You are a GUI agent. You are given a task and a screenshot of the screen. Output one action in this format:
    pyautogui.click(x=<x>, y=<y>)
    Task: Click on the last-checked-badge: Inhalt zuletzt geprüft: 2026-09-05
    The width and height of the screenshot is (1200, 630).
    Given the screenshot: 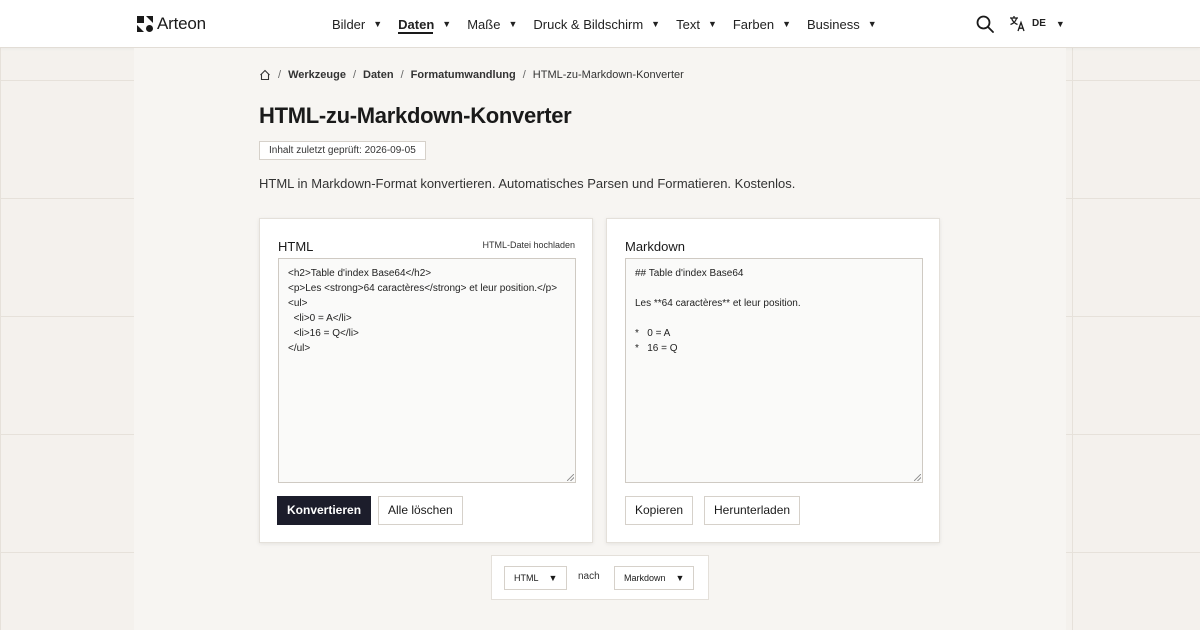 What is the action you would take?
    pyautogui.click(x=342, y=150)
    